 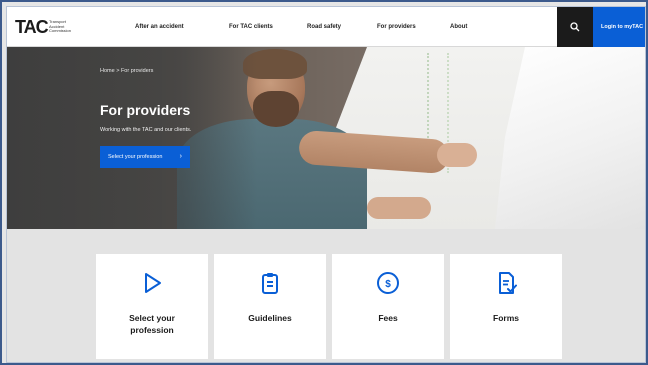 What do you see at coordinates (399, 208) in the screenshot?
I see `doctor-hand-lower-image` at bounding box center [399, 208].